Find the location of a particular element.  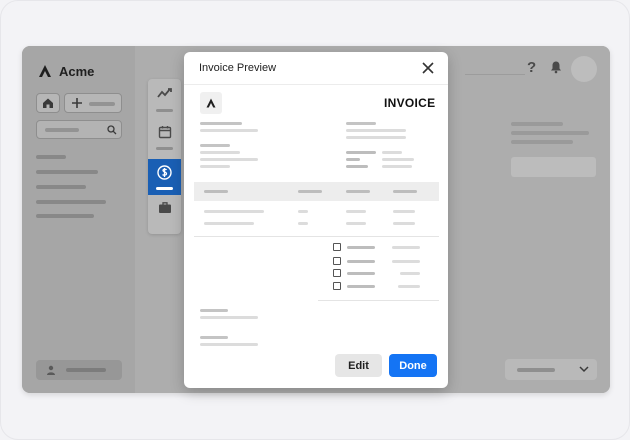

invoice-logo is located at coordinates (211, 103).